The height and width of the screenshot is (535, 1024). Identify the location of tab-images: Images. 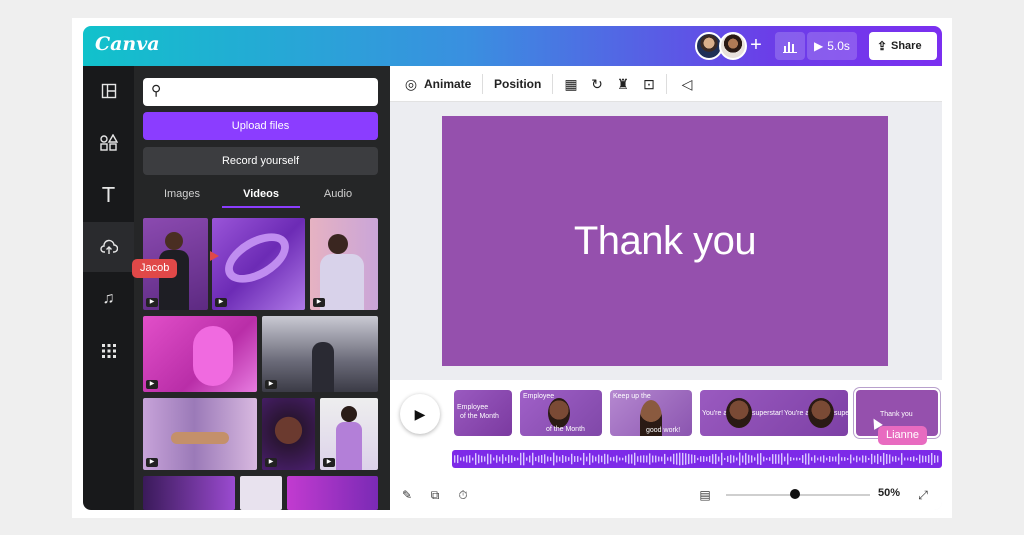
(182, 196).